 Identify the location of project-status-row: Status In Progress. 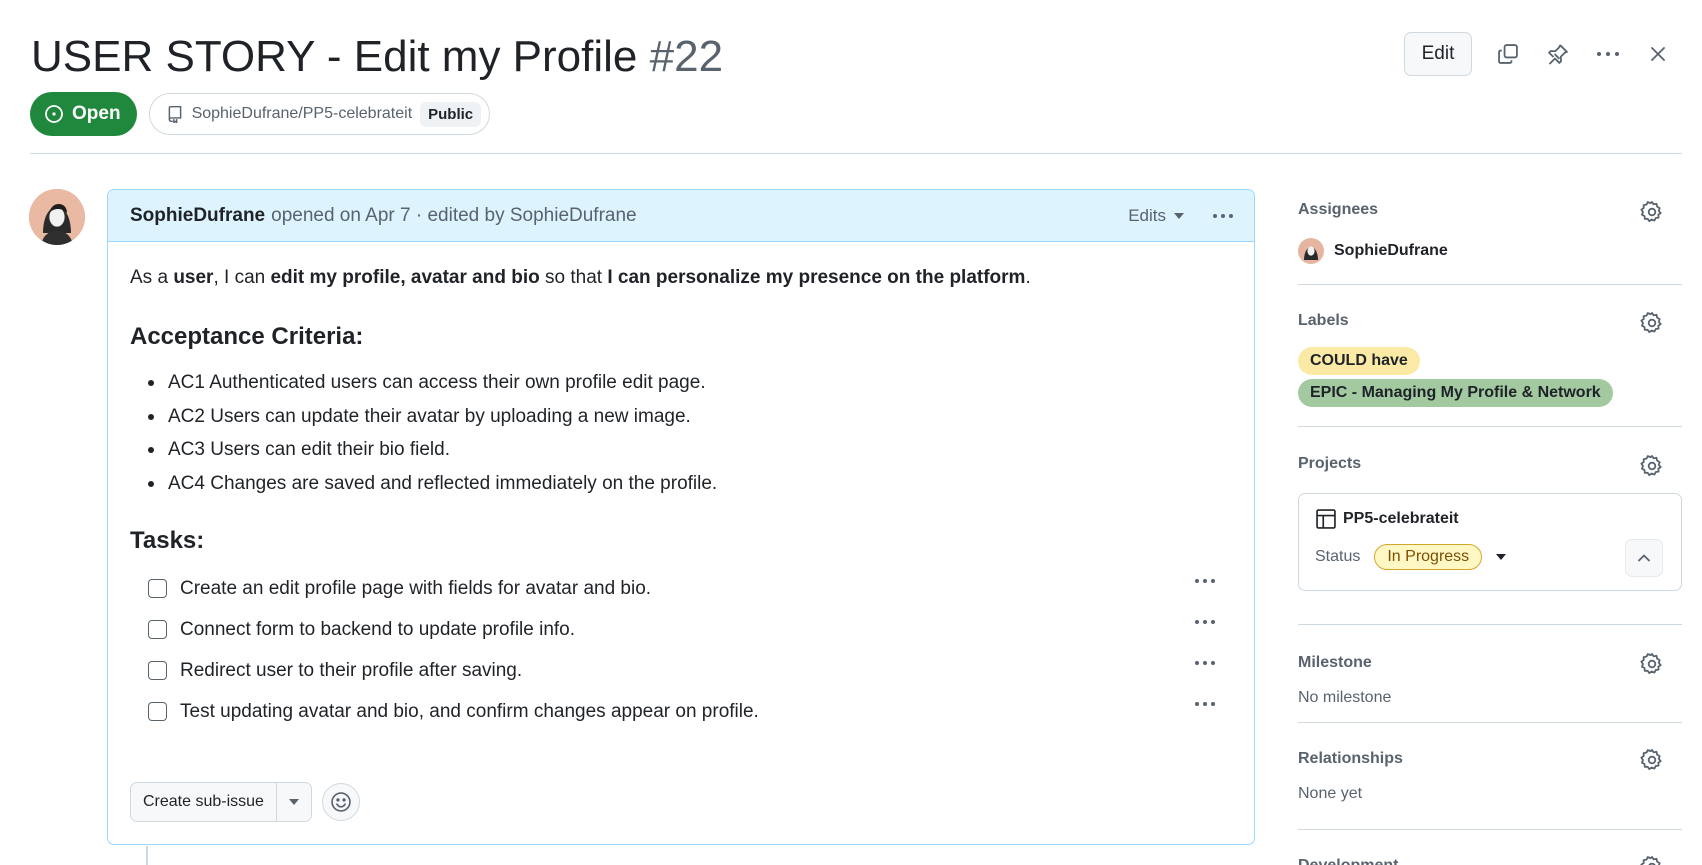
(1490, 557).